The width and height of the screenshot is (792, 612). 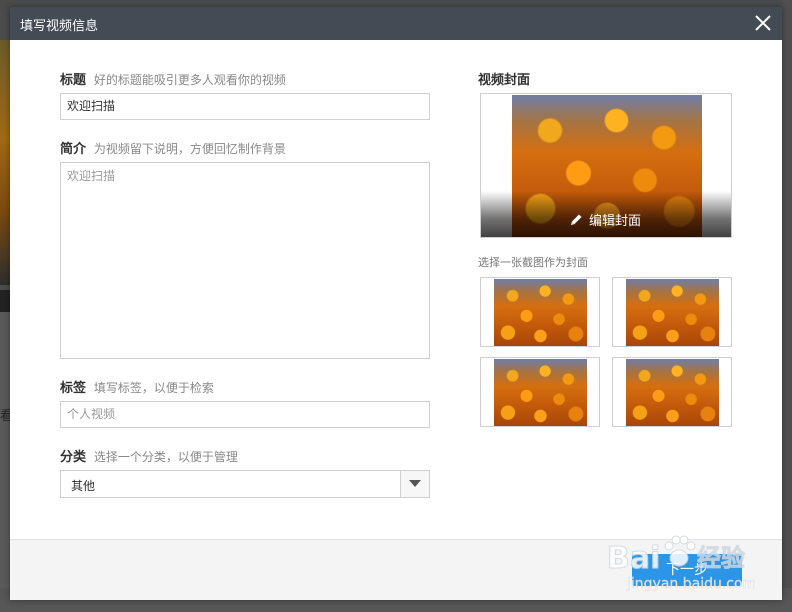 What do you see at coordinates (245, 414) in the screenshot?
I see `tags-input: 个人视频` at bounding box center [245, 414].